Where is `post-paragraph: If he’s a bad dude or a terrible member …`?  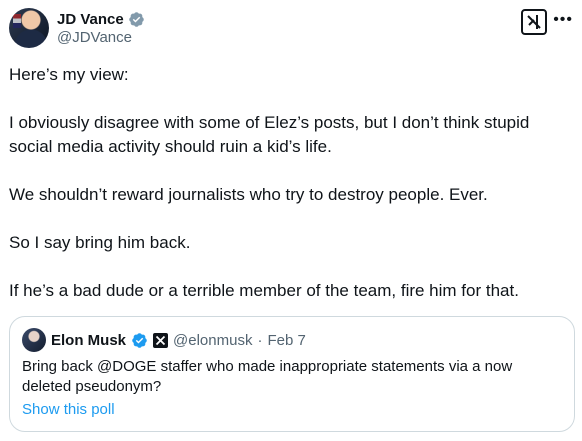
post-paragraph: If he’s a bad dude or a terrible member … is located at coordinates (264, 290).